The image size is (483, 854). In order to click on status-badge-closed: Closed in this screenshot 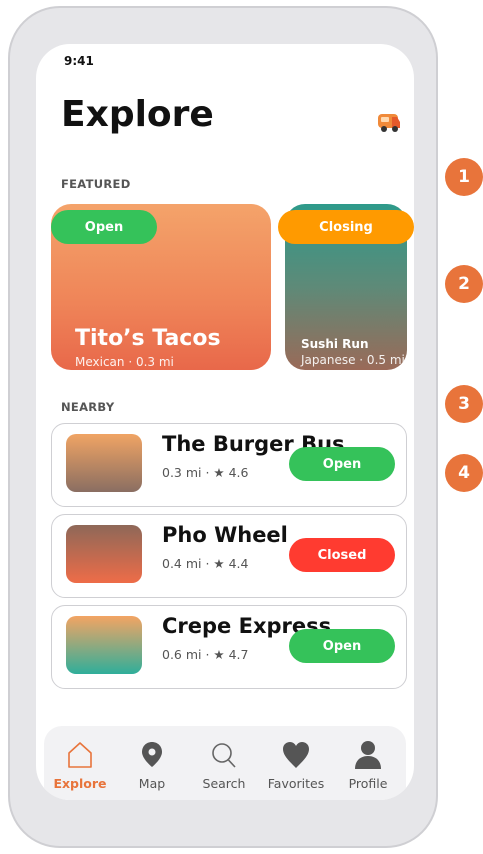, I will do `click(342, 555)`.